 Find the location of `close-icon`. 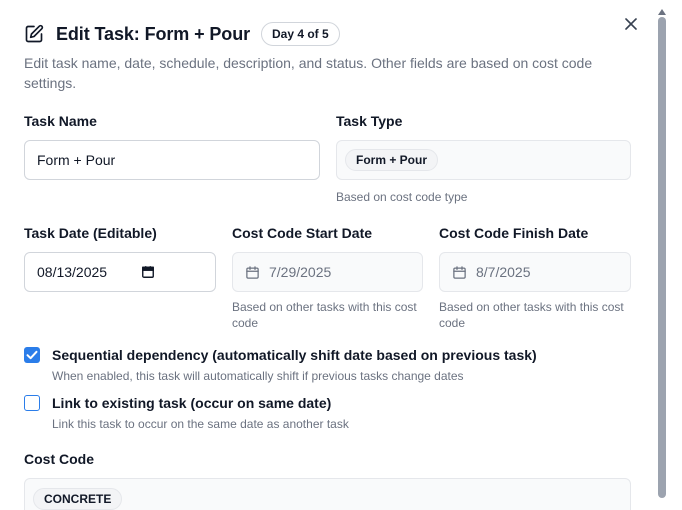

close-icon is located at coordinates (631, 24).